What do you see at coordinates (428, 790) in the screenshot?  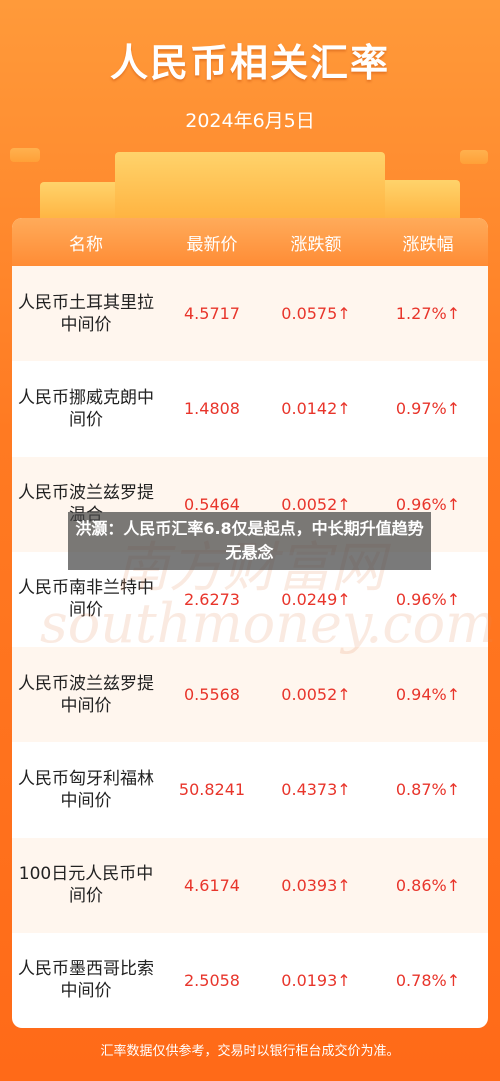 I see `change-percent: 0.87%↑` at bounding box center [428, 790].